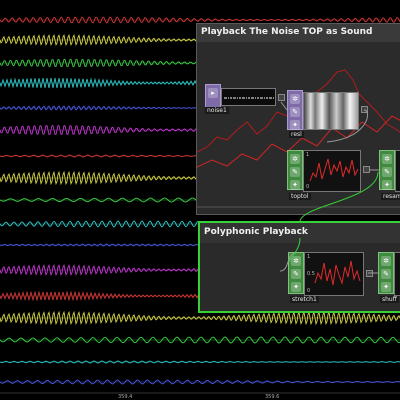 The width and height of the screenshot is (400, 400). What do you see at coordinates (125, 397) in the screenshot?
I see `timeline-tick-label: 359.4` at bounding box center [125, 397].